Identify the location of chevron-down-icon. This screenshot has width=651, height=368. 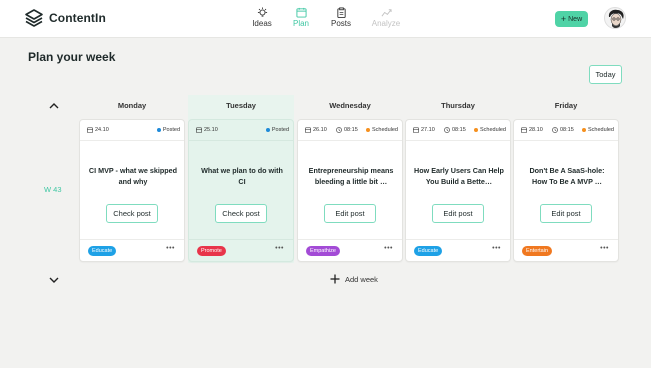
(54, 280).